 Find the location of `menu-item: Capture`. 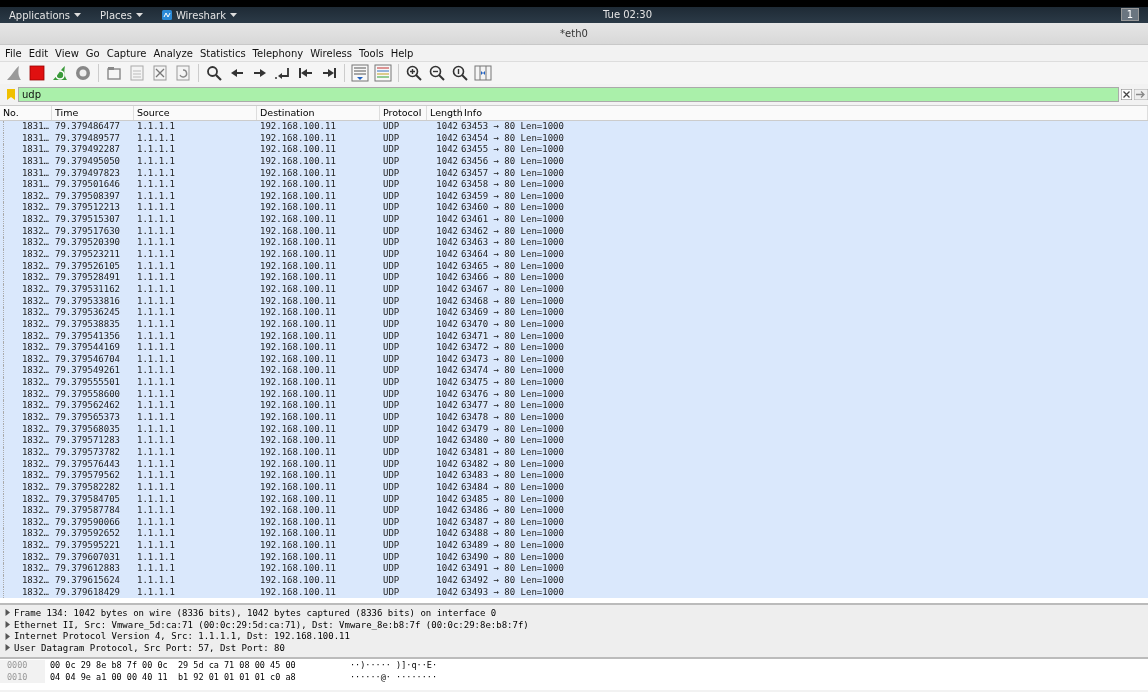

menu-item: Capture is located at coordinates (126, 53).